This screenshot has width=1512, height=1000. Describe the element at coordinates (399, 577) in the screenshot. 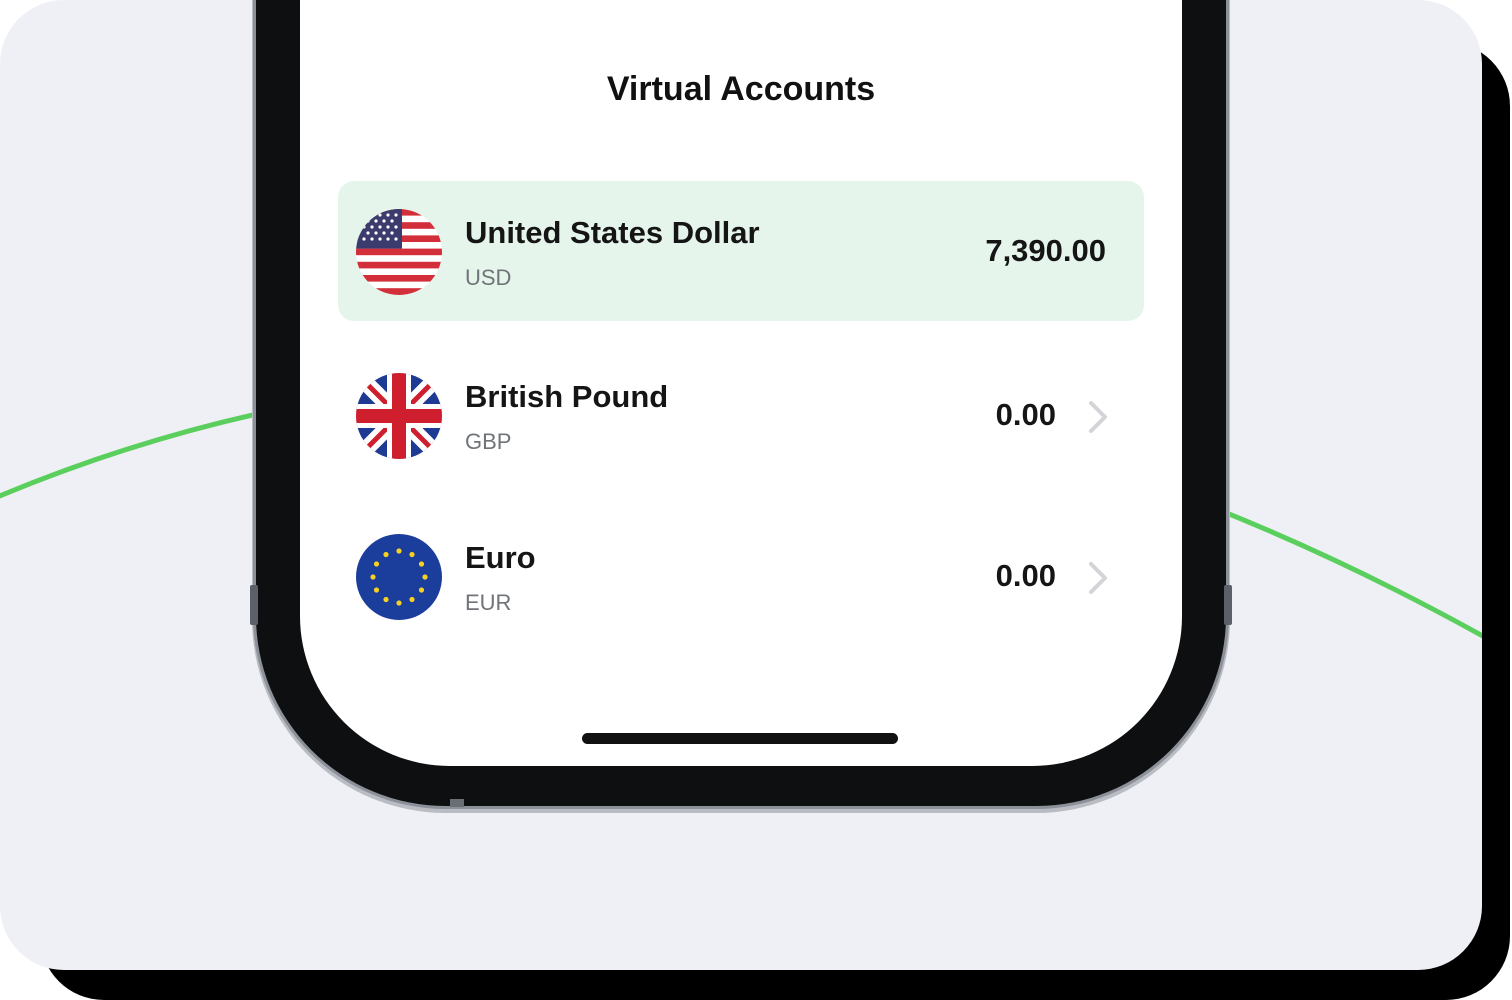

I see `eu-flag-icon` at that location.